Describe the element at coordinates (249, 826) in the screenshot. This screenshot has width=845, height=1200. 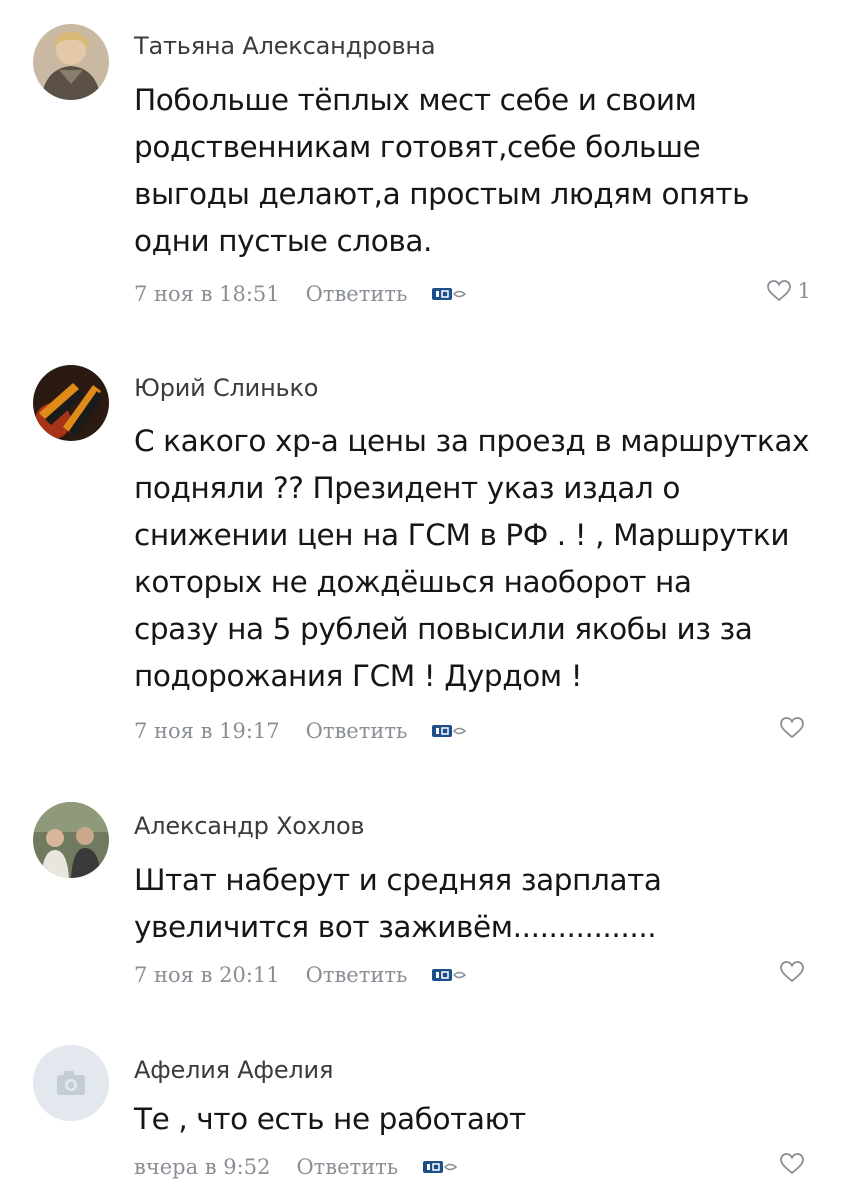
I see `comment-author: Александр Хохлов` at that location.